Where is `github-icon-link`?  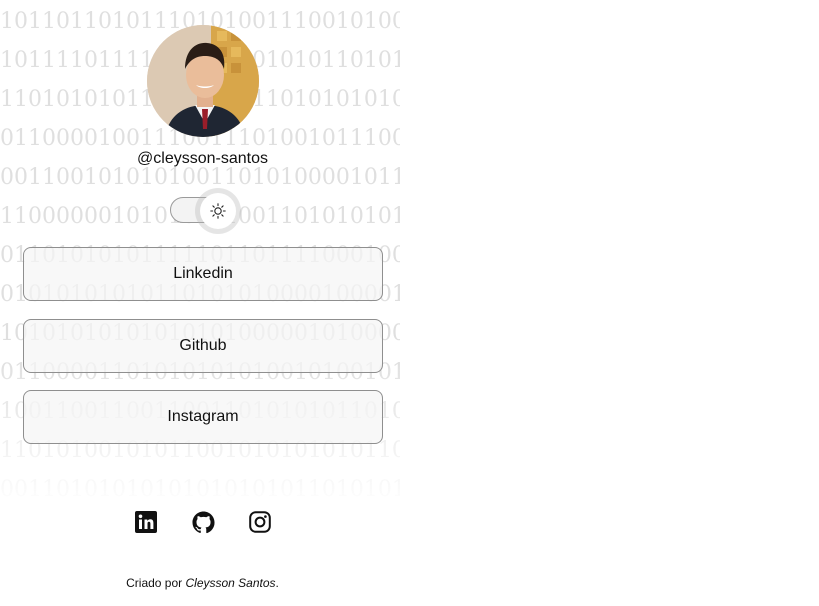
github-icon-link is located at coordinates (203, 522).